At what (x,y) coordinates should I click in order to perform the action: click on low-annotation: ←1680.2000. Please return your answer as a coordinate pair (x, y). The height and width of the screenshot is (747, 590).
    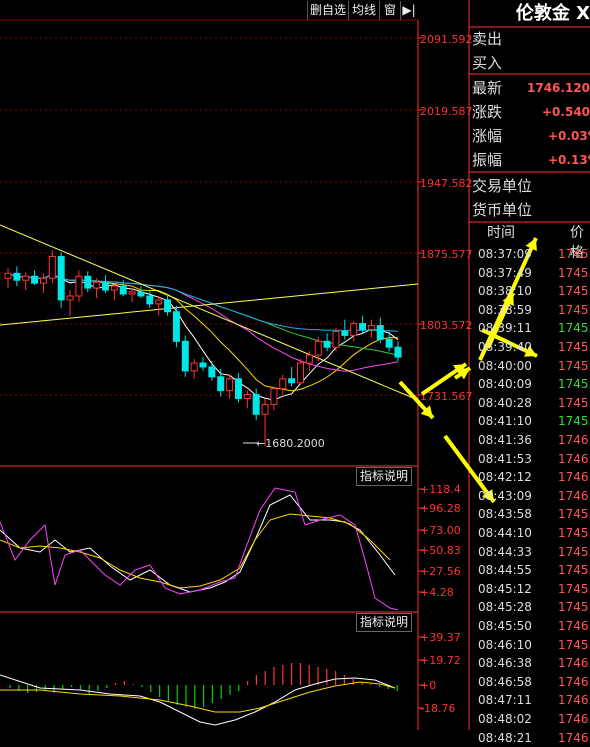
    Looking at the image, I should click on (290, 443).